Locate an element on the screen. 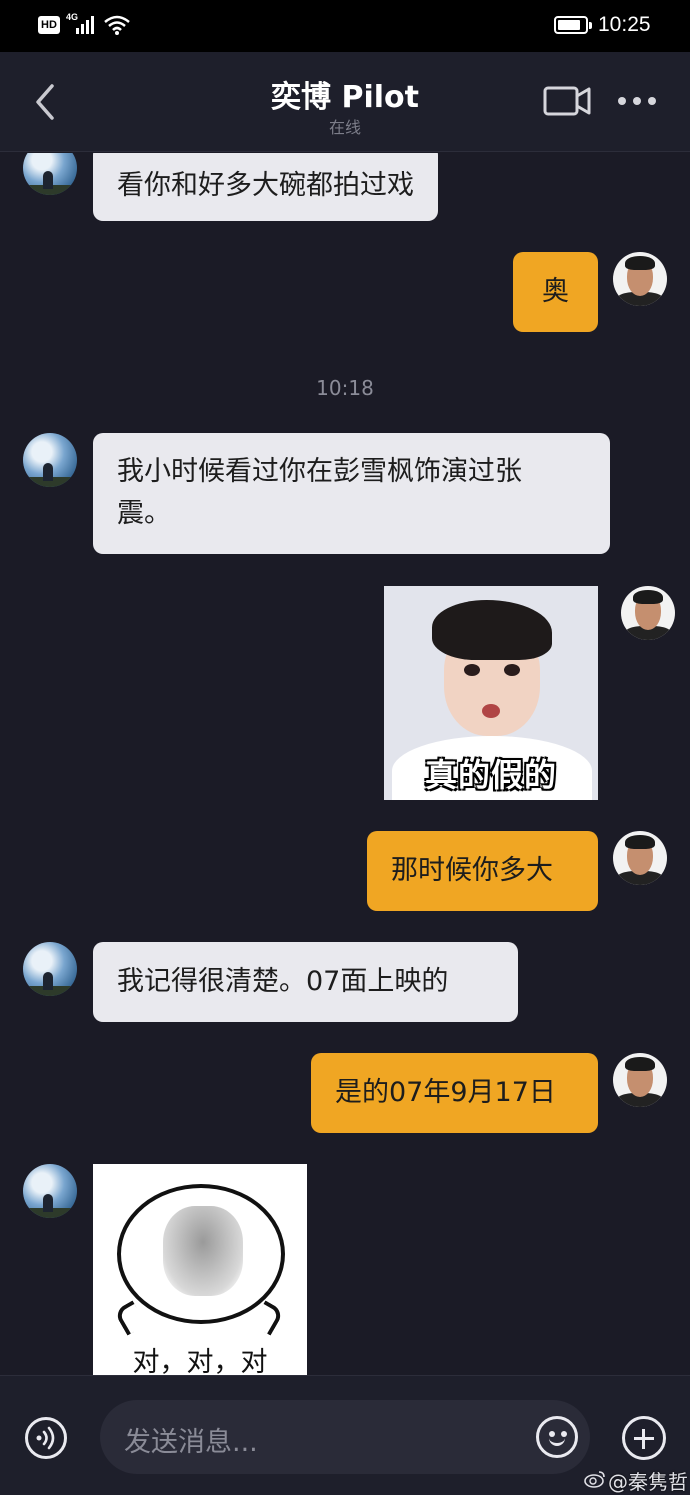 This screenshot has height=1495, width=690. emoji-icon is located at coordinates (557, 1437).